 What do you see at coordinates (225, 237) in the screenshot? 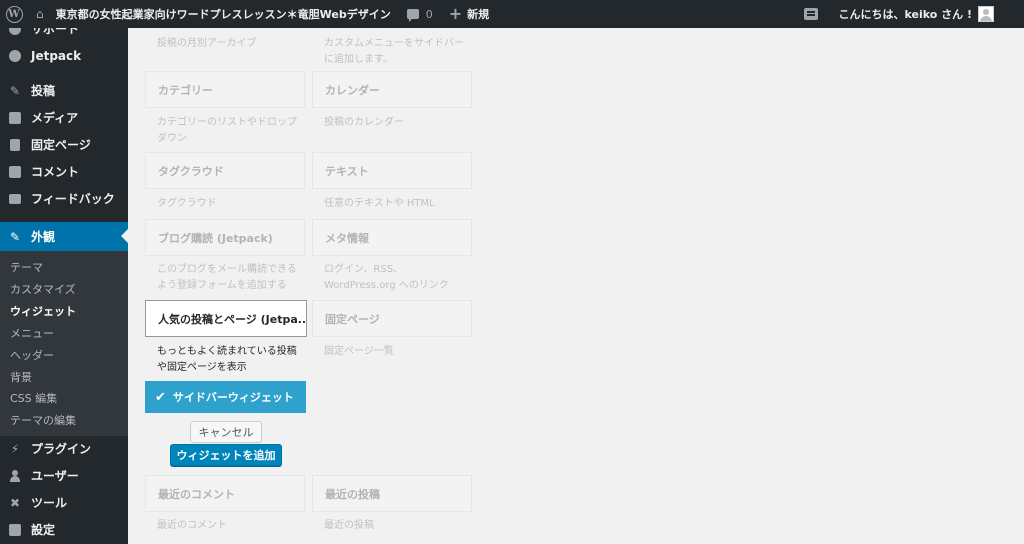
I see `widget-blog-subscriptions: ブログ購読 (Jetpack)` at bounding box center [225, 237].